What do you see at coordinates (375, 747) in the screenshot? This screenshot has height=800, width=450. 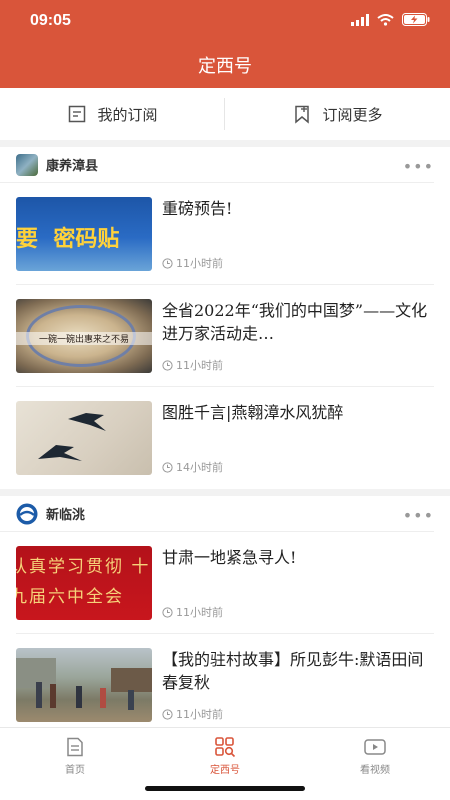 I see `video-play-icon` at bounding box center [375, 747].